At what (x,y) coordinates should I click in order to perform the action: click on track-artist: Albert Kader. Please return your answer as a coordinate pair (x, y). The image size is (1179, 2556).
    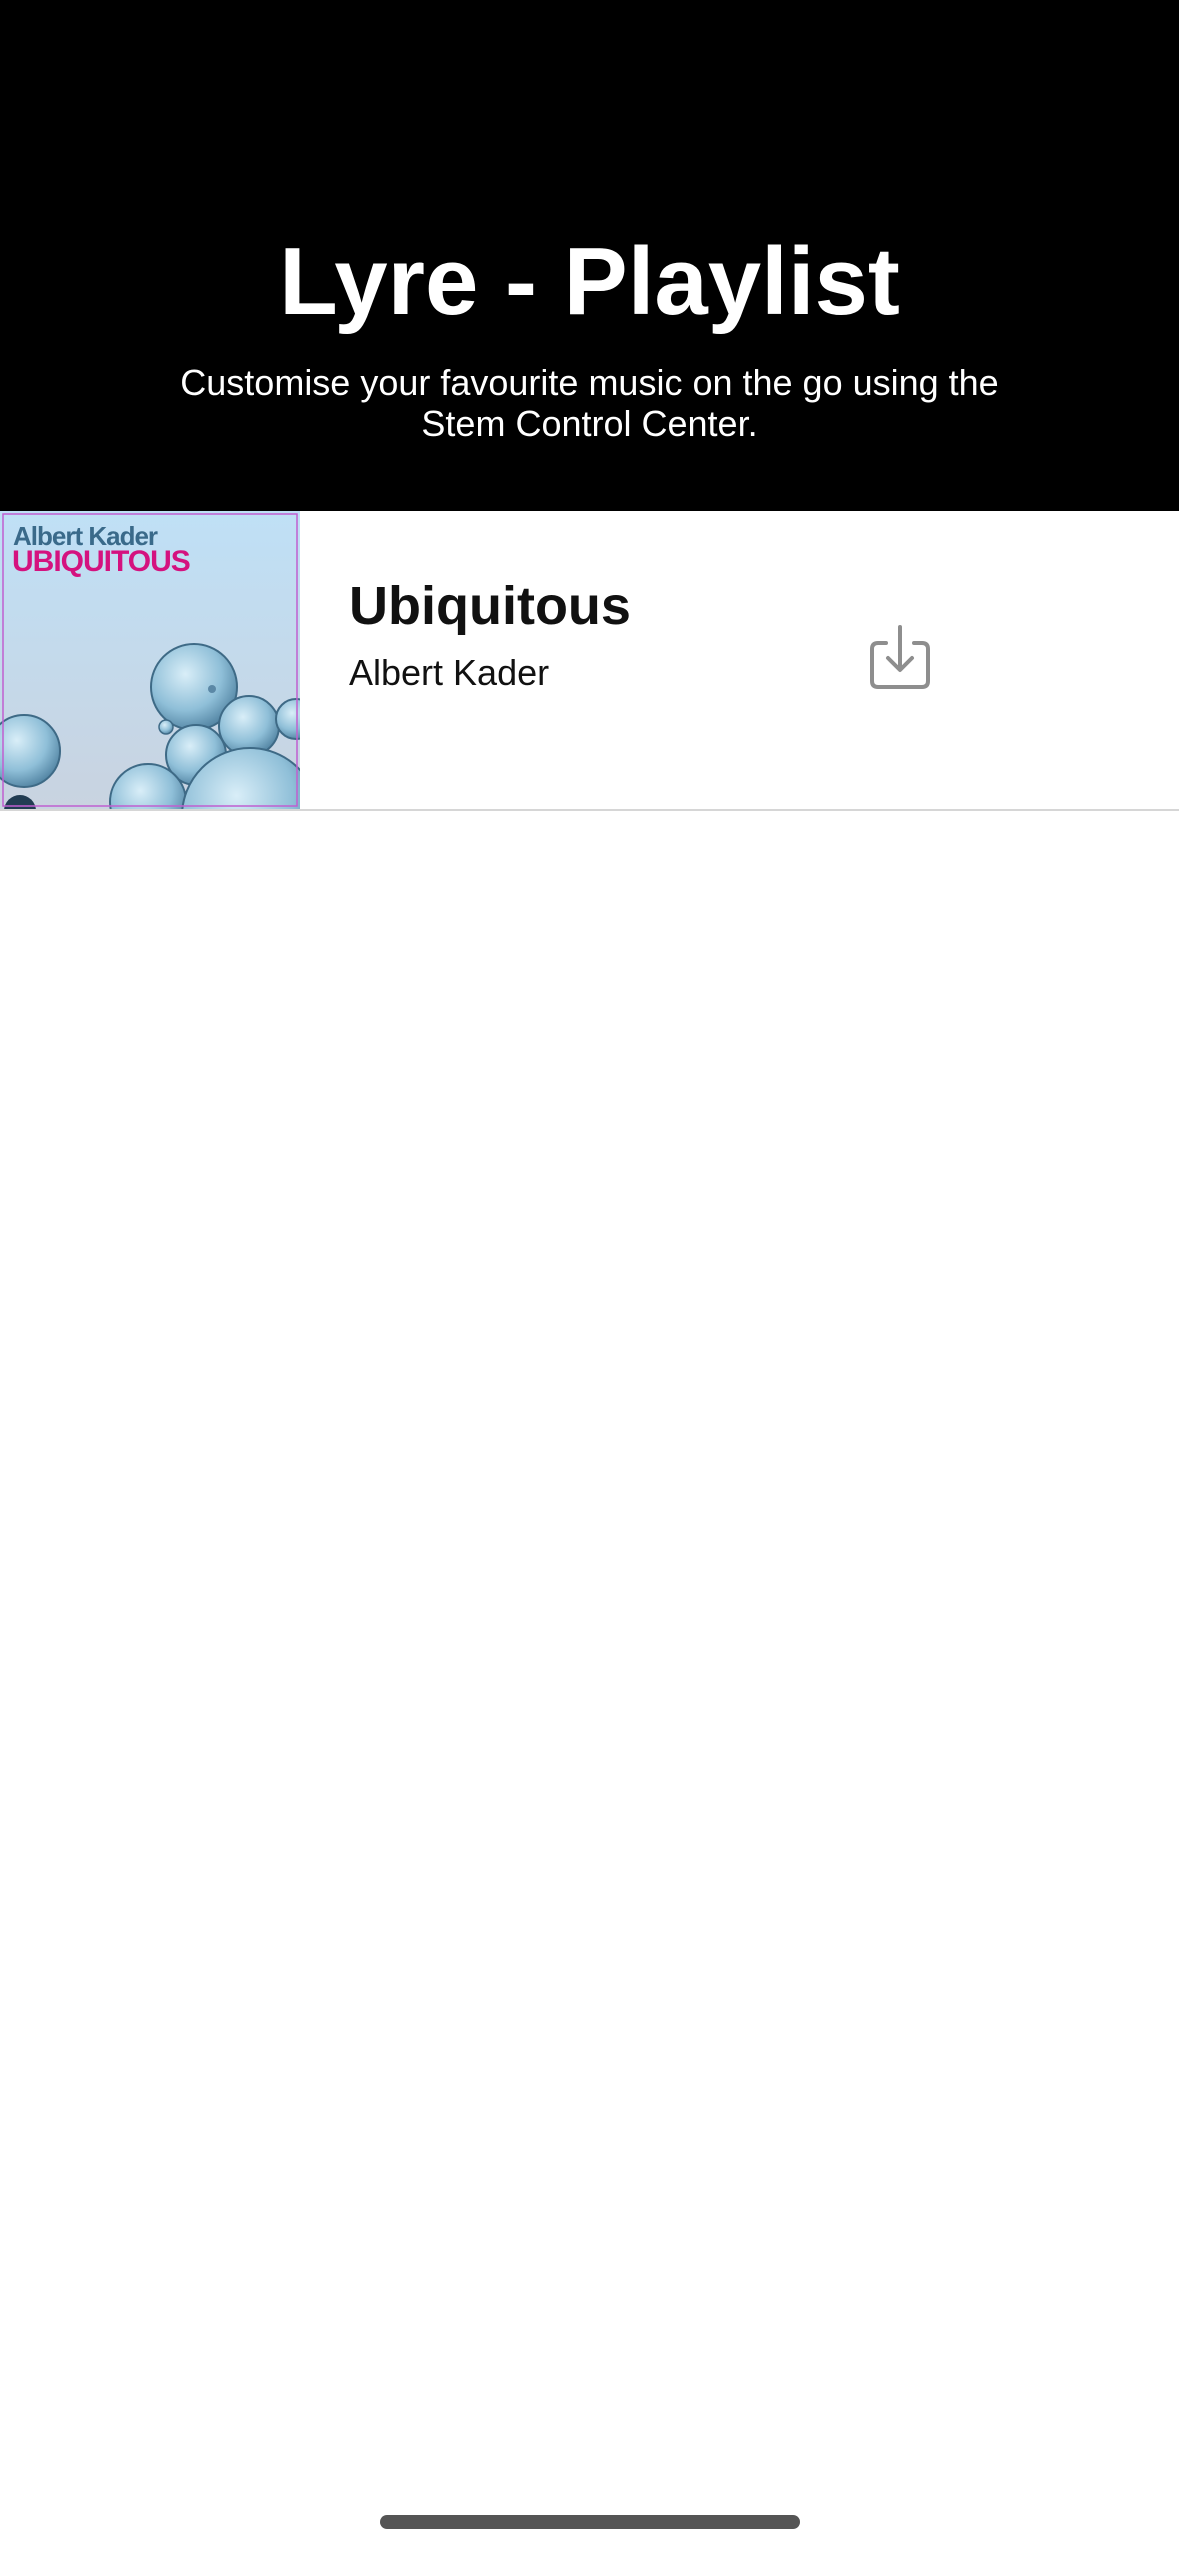
    Looking at the image, I should click on (449, 672).